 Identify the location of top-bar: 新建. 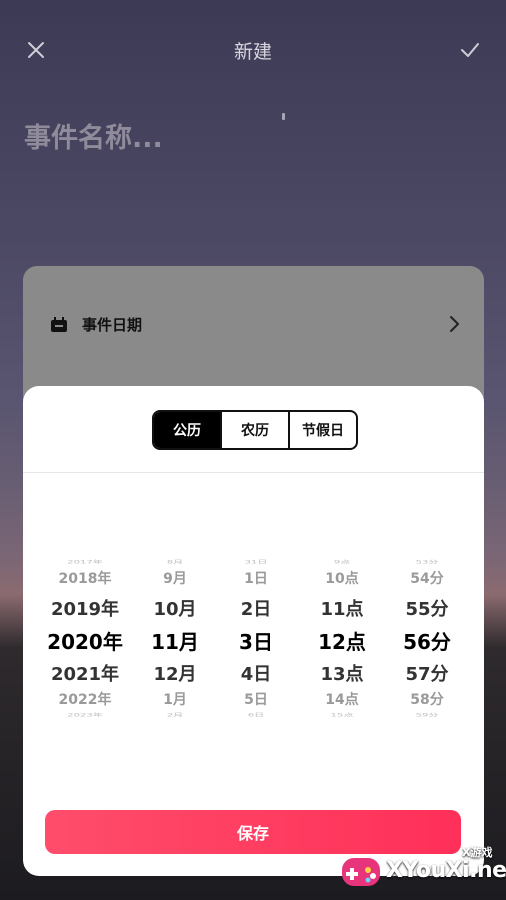
(253, 50).